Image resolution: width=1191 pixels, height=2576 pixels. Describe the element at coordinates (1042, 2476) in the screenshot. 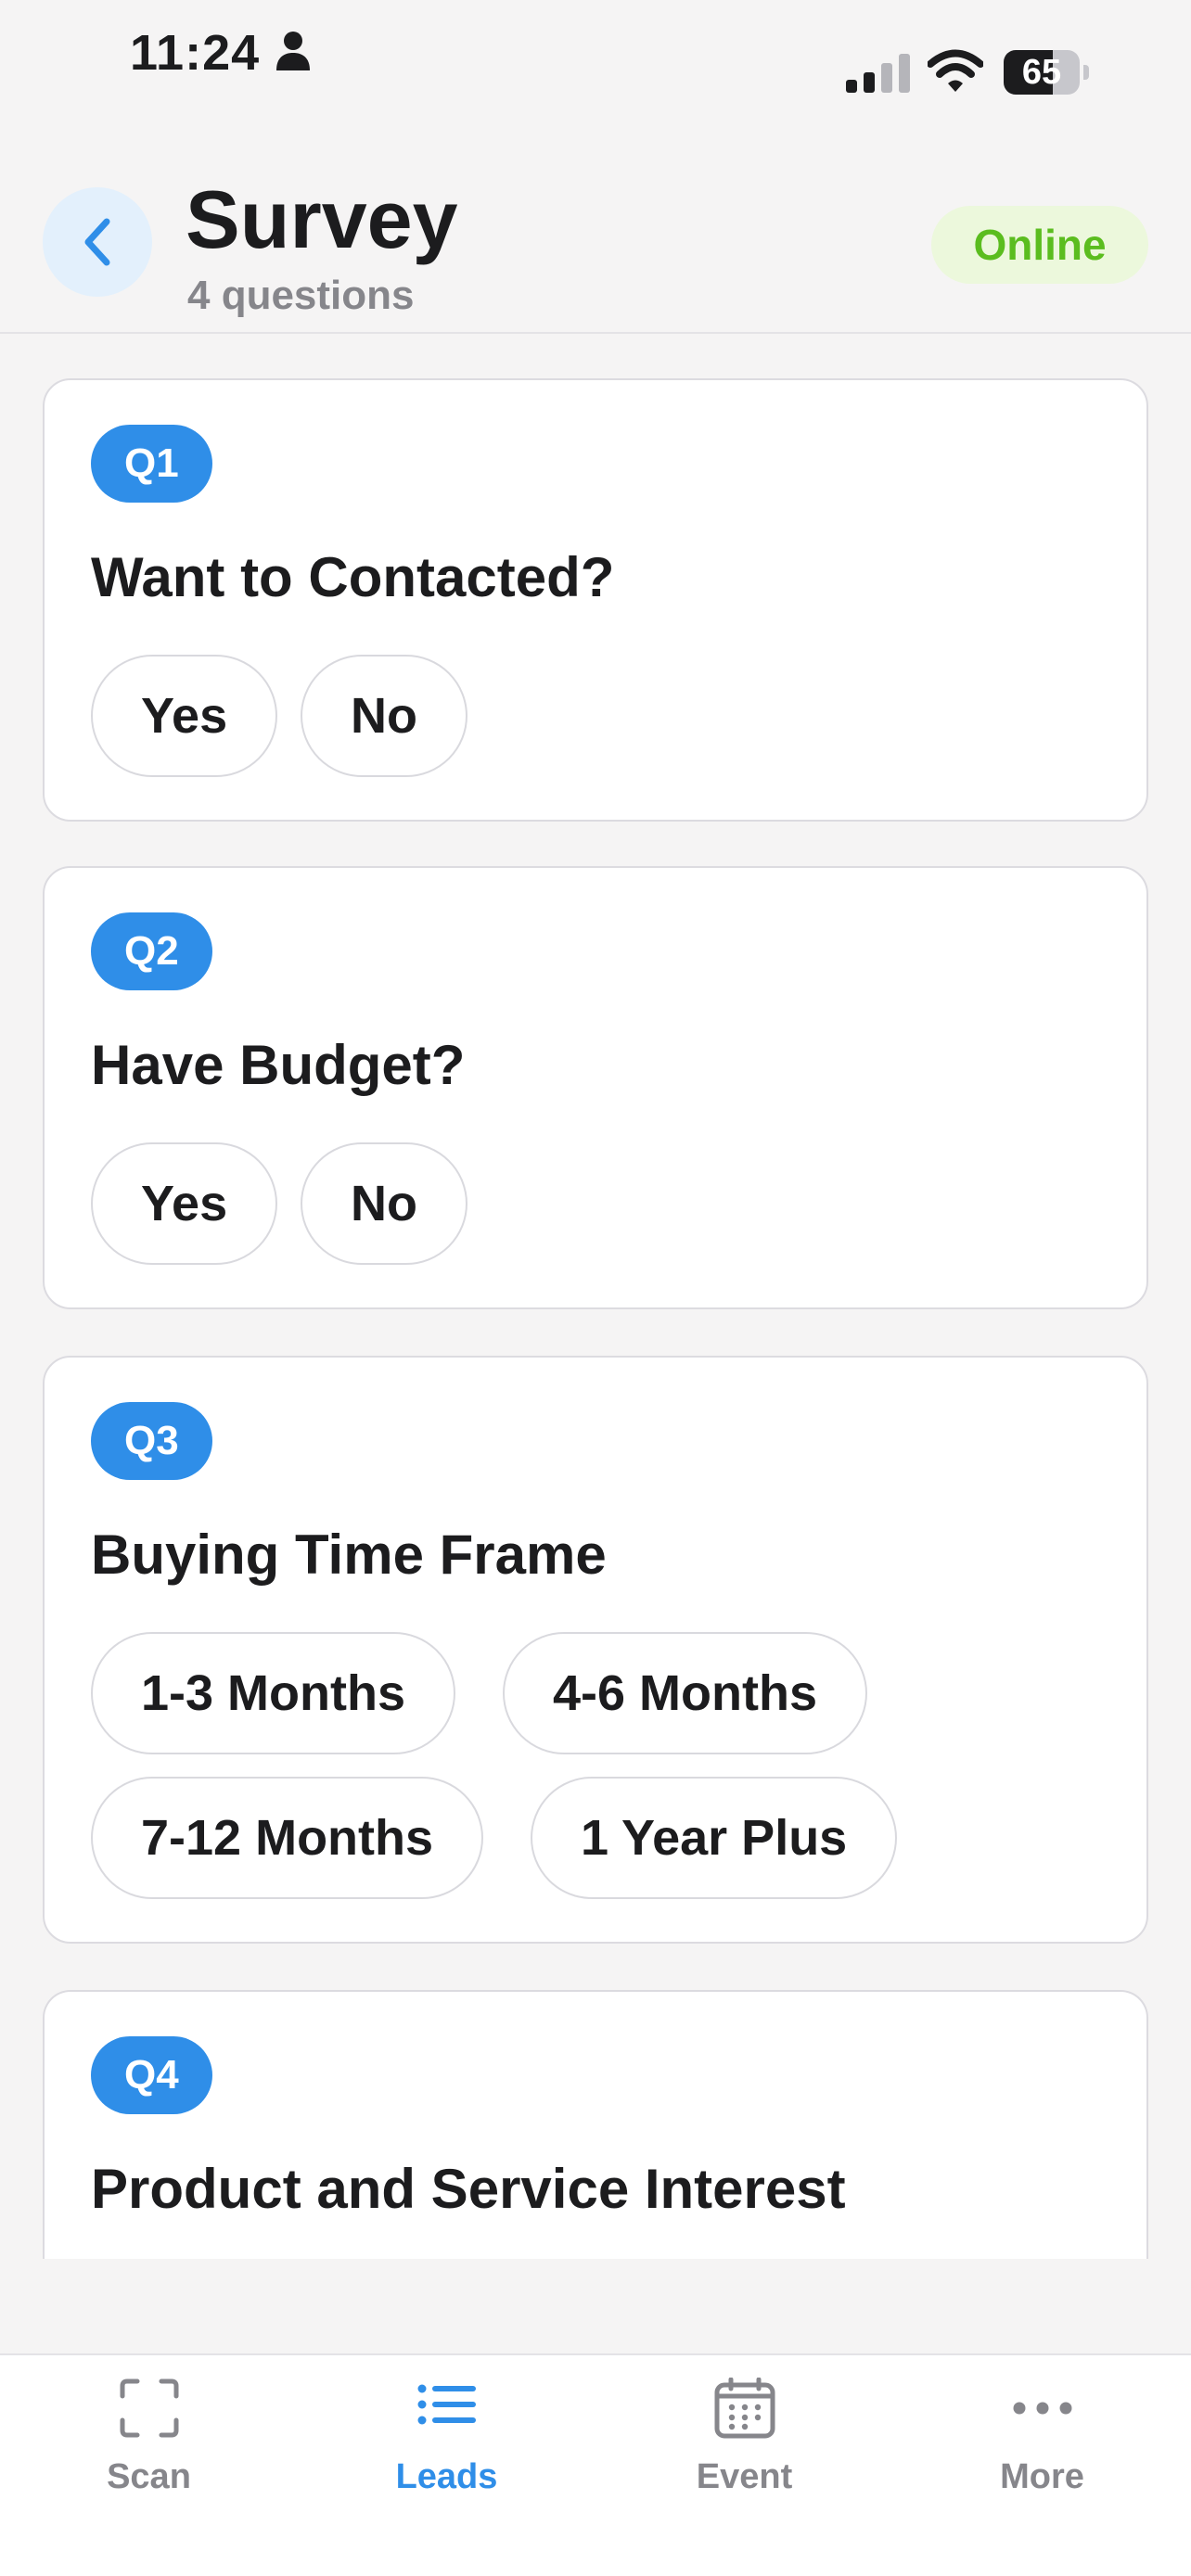

I see `tab-label: More` at that location.